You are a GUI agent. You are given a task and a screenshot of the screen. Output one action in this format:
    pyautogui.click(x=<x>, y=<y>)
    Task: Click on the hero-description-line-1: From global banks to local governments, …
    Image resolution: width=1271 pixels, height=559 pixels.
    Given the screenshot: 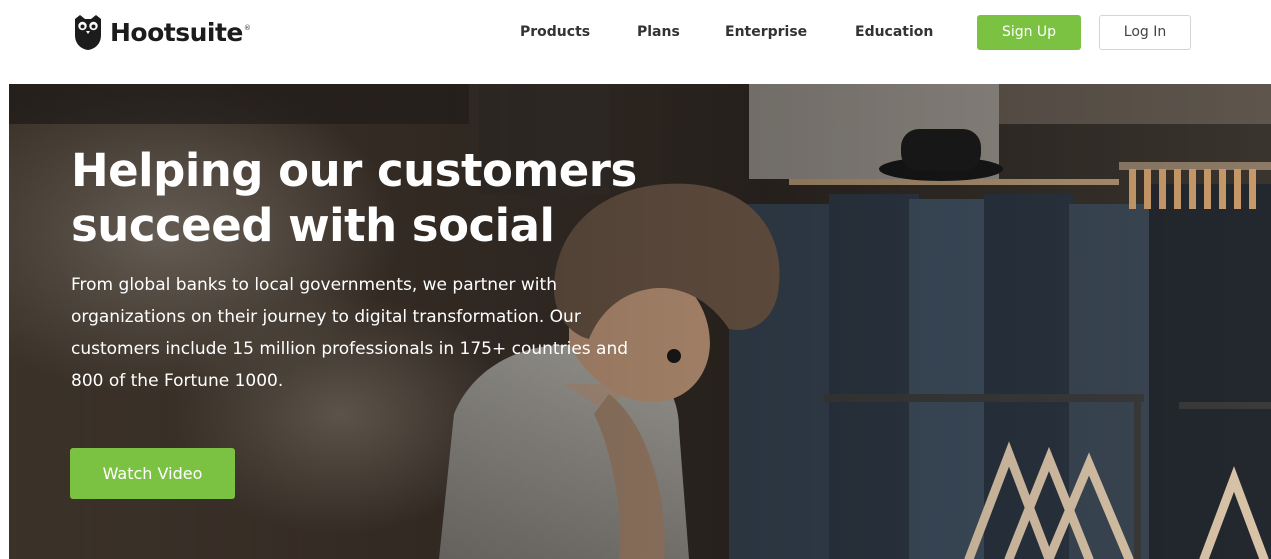 What is the action you would take?
    pyautogui.click(x=314, y=285)
    